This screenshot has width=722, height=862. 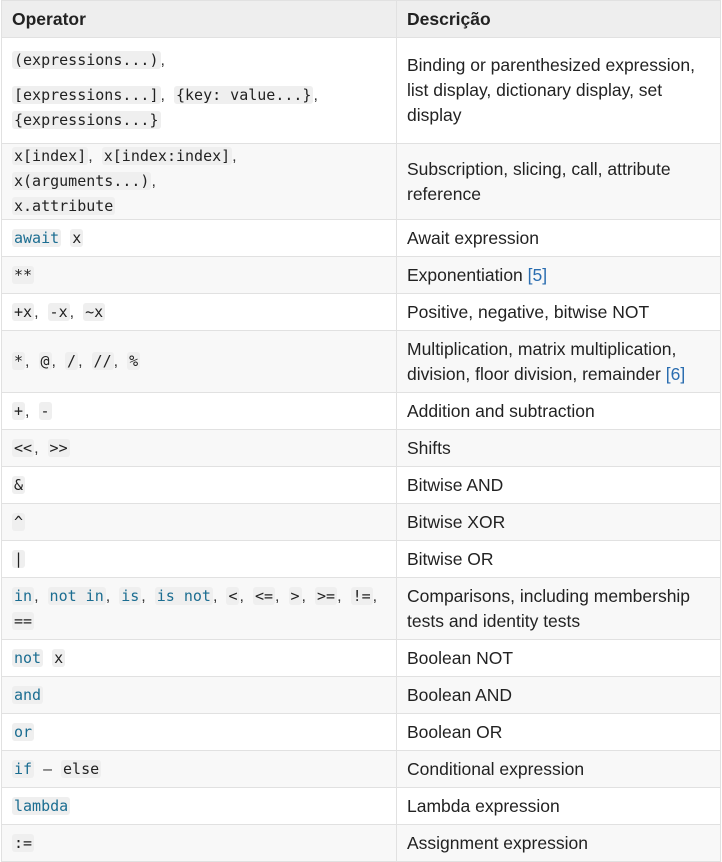 I want to click on code-token: *, so click(x=19, y=361).